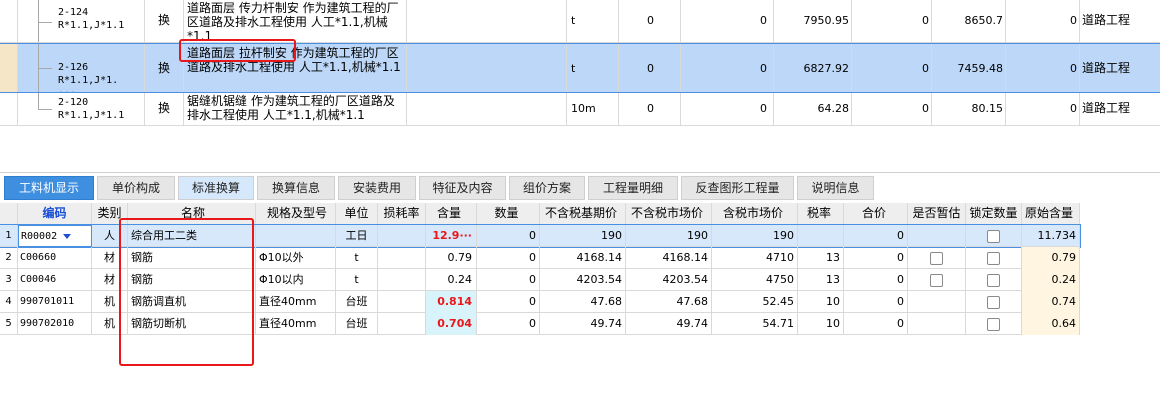 Image resolution: width=1160 pixels, height=400 pixels. I want to click on tax-incl-price-cell: 4710, so click(755, 258).